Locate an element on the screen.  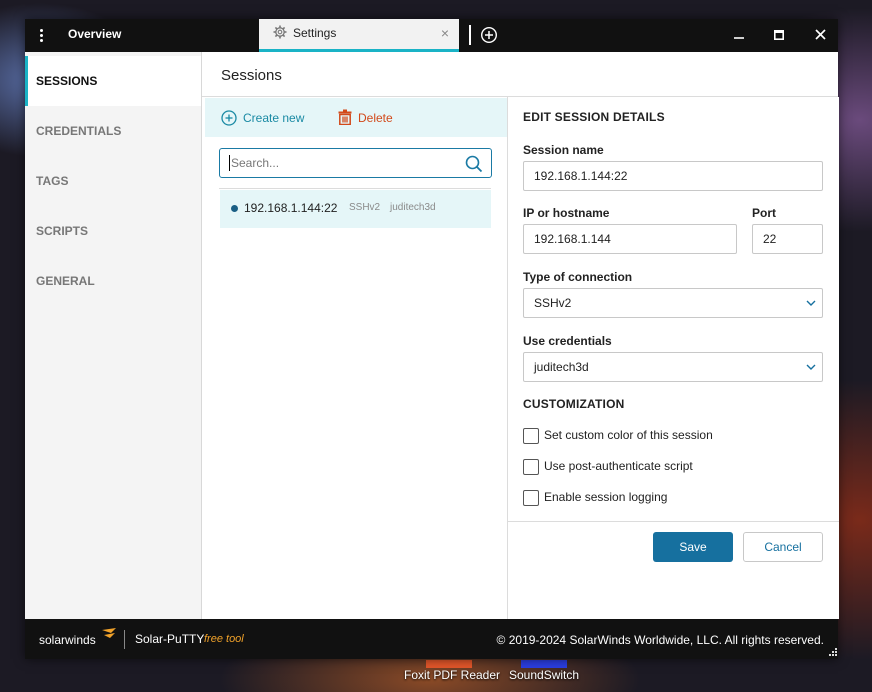
tab-overview: Overview is located at coordinates (94, 35).